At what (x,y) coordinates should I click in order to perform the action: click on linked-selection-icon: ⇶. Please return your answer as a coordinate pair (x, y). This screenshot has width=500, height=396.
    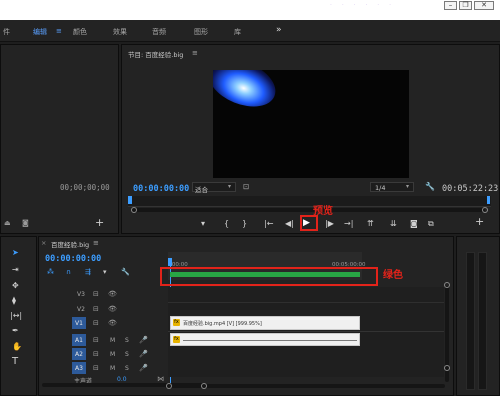
    Looking at the image, I should click on (88, 272).